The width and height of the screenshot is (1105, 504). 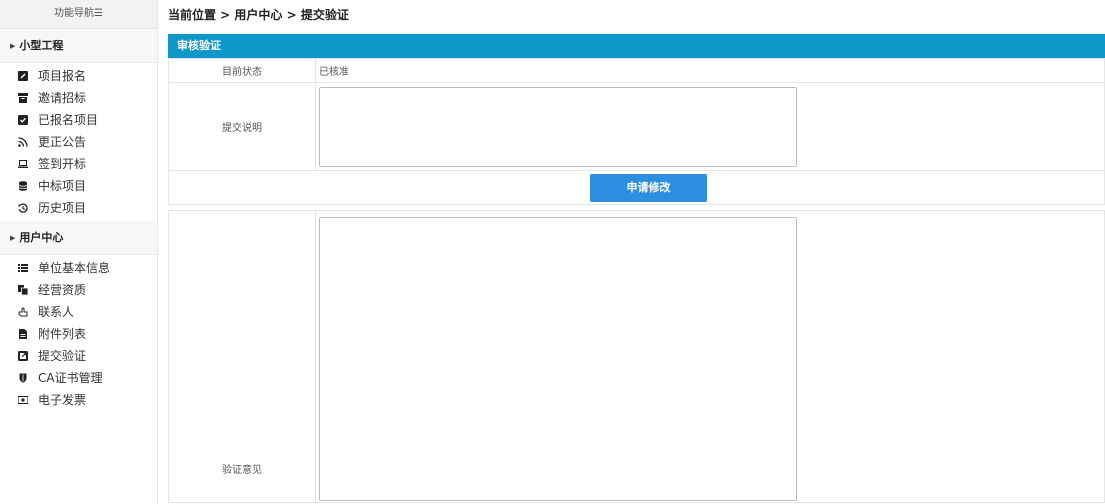 I want to click on button-row: 申请修改, so click(x=636, y=187).